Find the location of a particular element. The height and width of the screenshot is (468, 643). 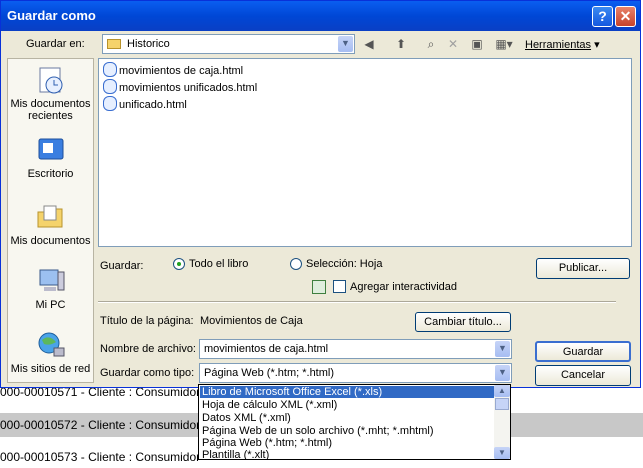

dropdown-option: Página Web (*.htm; *.html) is located at coordinates (347, 443).